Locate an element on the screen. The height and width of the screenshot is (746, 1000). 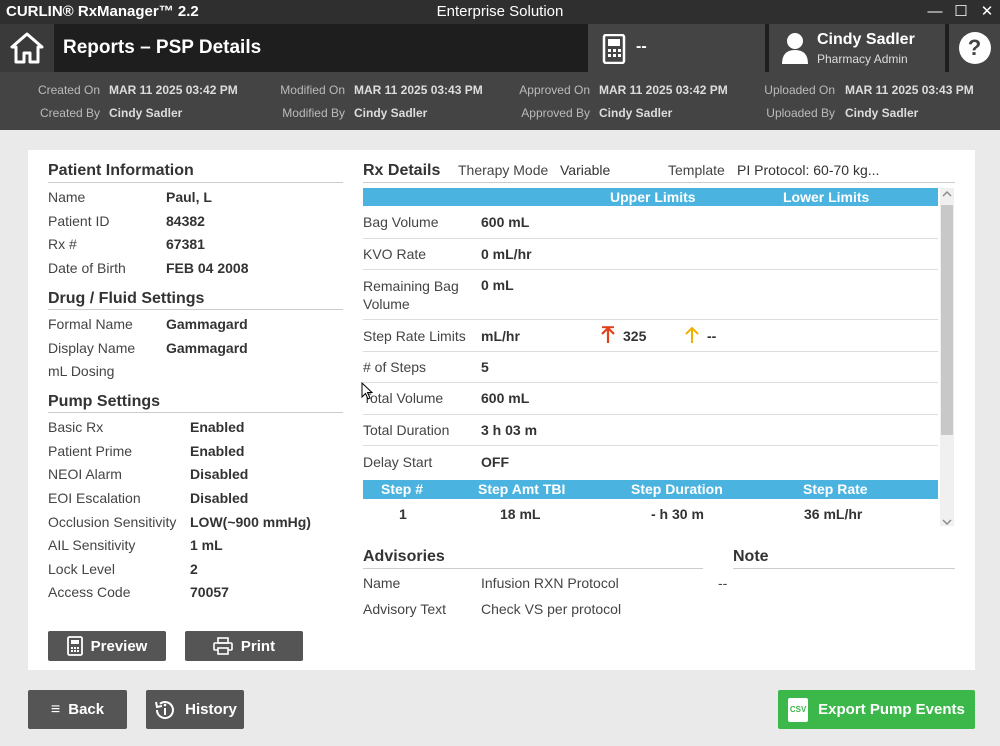
total-duration-value: 3 h 03 m is located at coordinates (509, 430).